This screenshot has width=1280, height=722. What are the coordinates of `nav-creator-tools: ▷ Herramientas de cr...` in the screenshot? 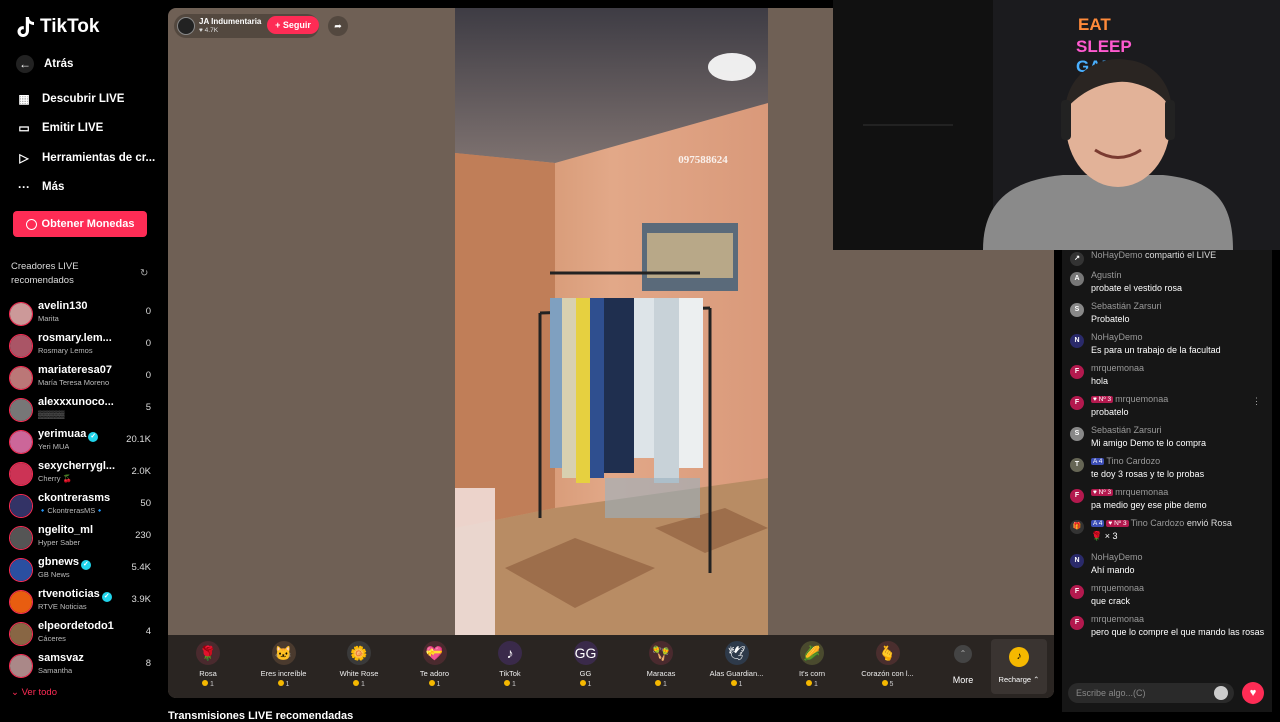 It's located at (85, 158).